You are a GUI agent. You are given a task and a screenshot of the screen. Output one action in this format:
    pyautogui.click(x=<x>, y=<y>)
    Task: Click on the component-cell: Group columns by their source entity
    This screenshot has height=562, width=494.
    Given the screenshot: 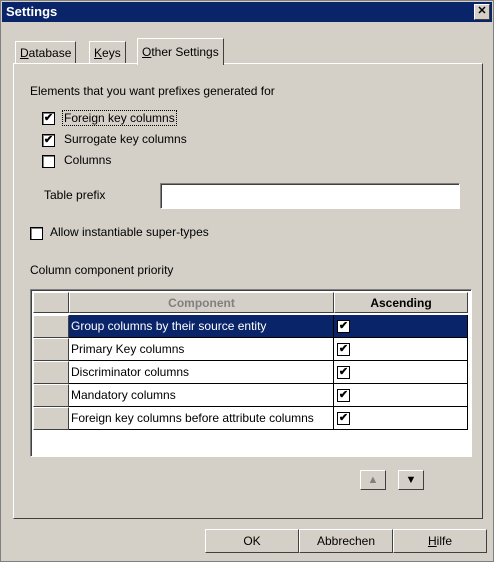 What is the action you would take?
    pyautogui.click(x=201, y=326)
    